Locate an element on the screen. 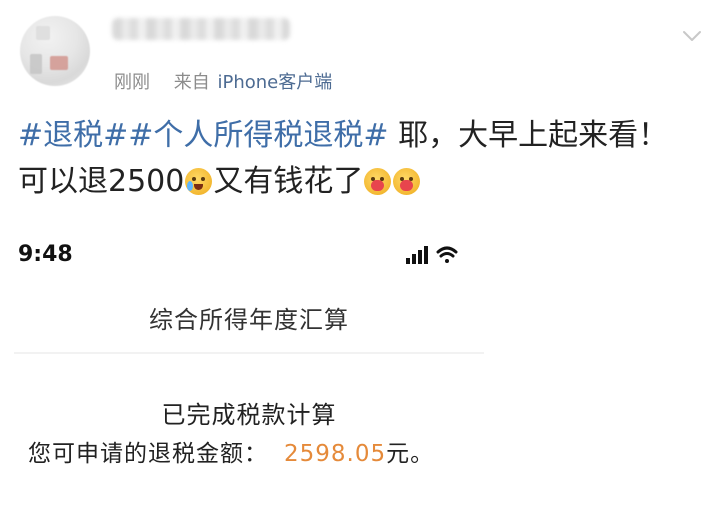 Image resolution: width=722 pixels, height=506 pixels. refund-label: 您可申请的退税金额： is located at coordinates (148, 454).